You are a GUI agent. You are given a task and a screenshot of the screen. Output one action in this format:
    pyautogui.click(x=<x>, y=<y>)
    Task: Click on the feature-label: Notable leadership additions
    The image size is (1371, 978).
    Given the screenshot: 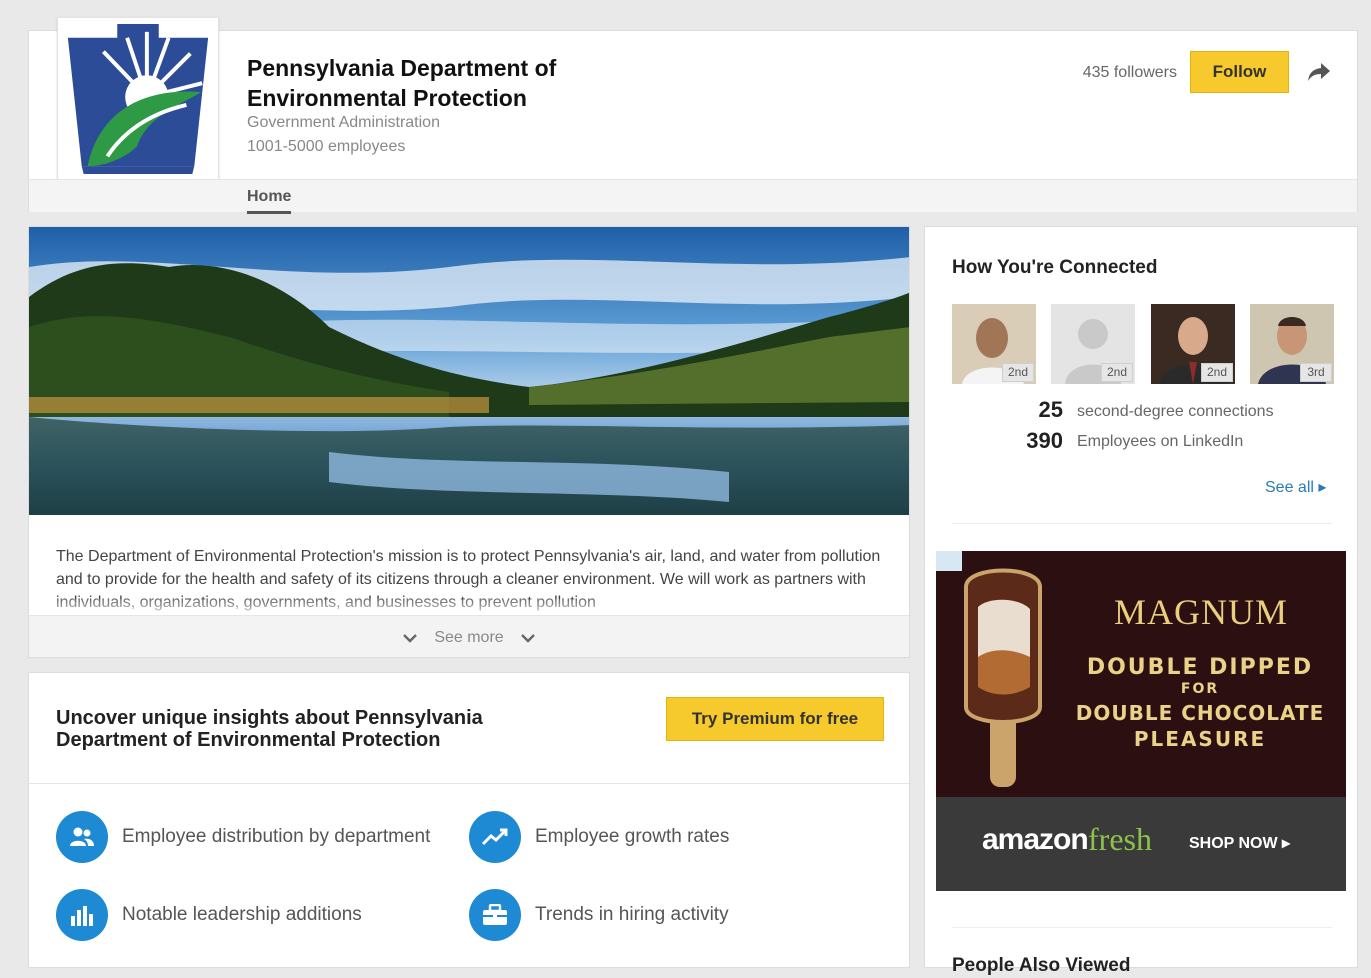 What is the action you would take?
    pyautogui.click(x=242, y=914)
    